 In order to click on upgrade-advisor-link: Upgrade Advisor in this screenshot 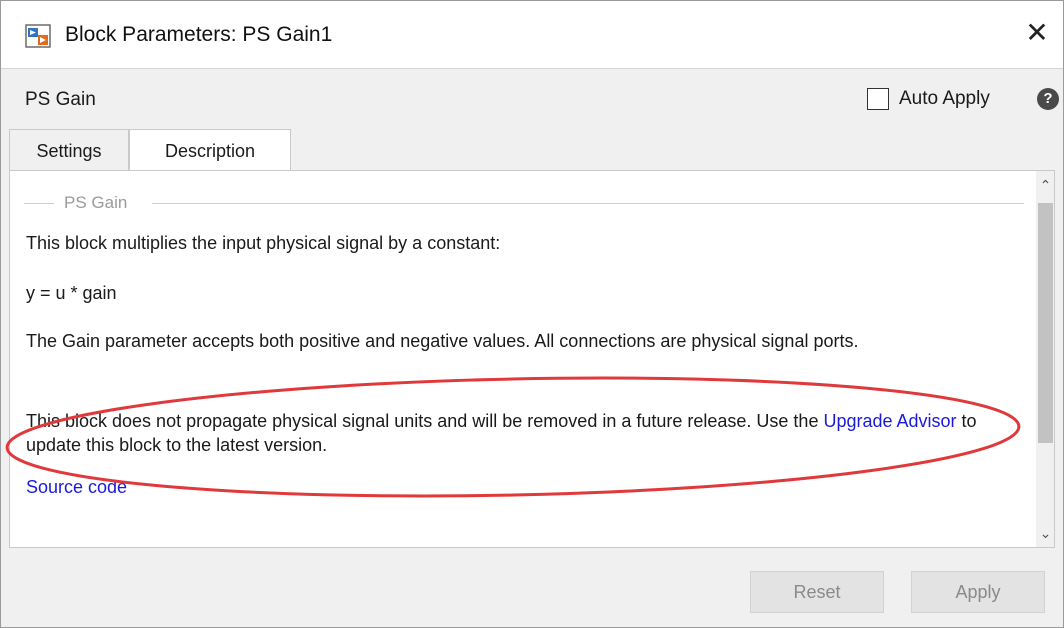, I will do `click(889, 421)`.